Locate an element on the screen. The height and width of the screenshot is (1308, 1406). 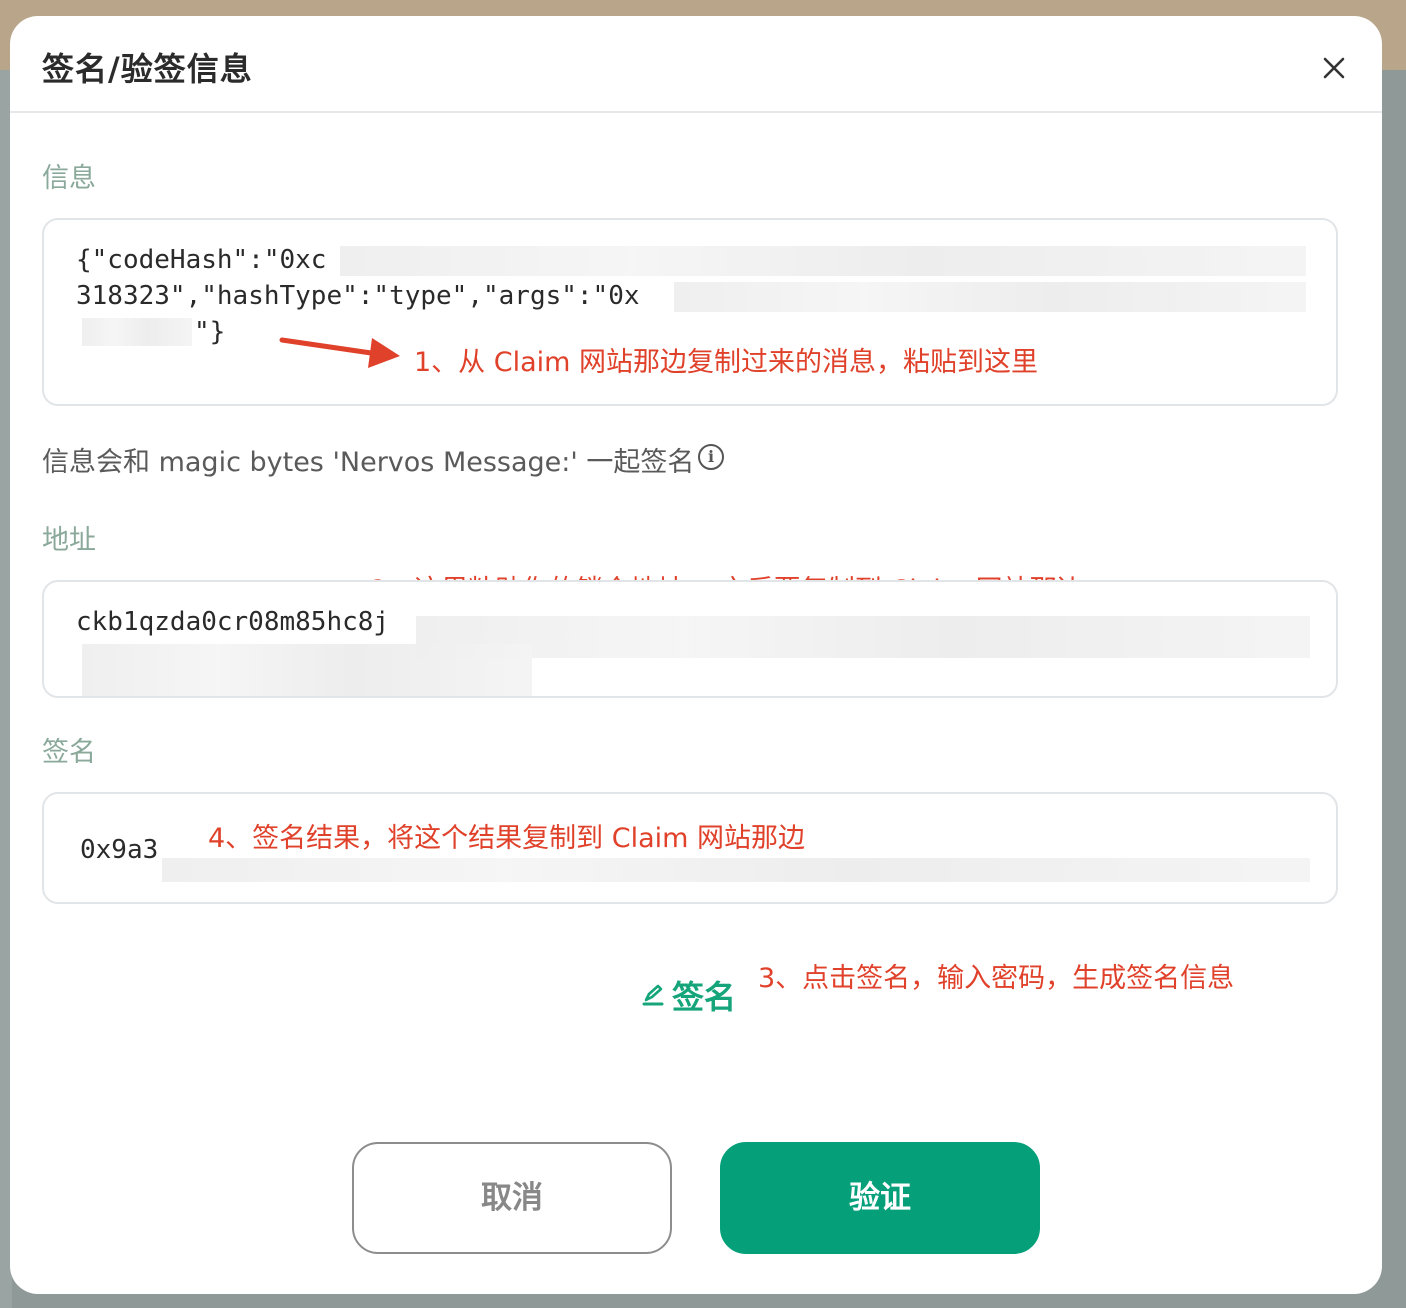
cancel-button: 取消 is located at coordinates (512, 1198).